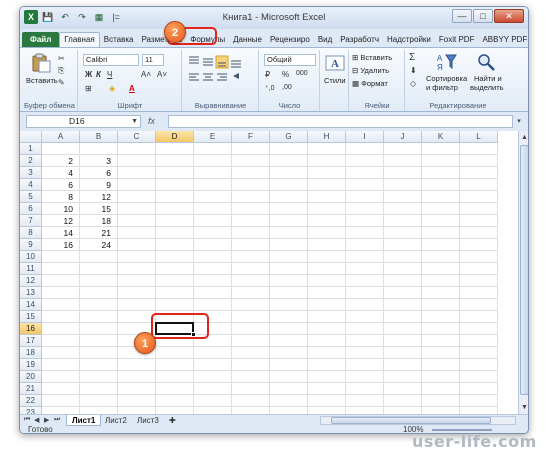  What do you see at coordinates (61, 58) in the screenshot?
I see `cut-icon: ✂` at bounding box center [61, 58].